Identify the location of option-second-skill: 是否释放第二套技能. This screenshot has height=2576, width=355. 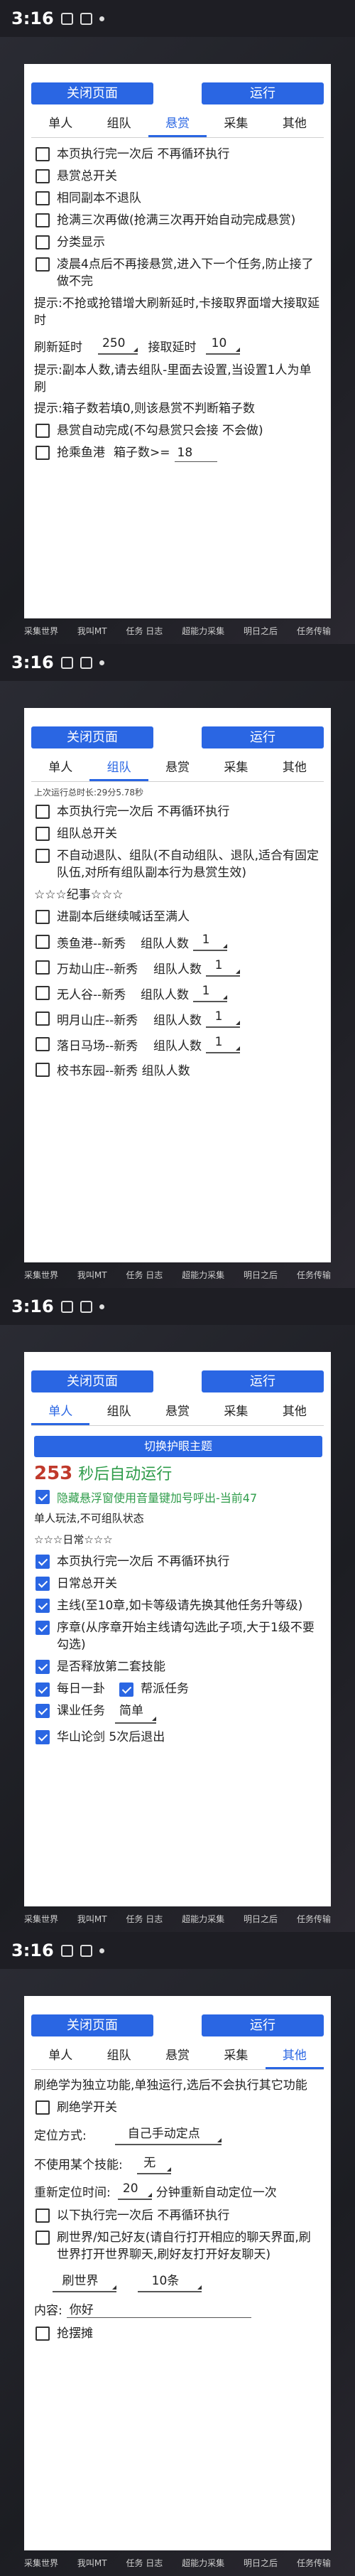
(178, 1666).